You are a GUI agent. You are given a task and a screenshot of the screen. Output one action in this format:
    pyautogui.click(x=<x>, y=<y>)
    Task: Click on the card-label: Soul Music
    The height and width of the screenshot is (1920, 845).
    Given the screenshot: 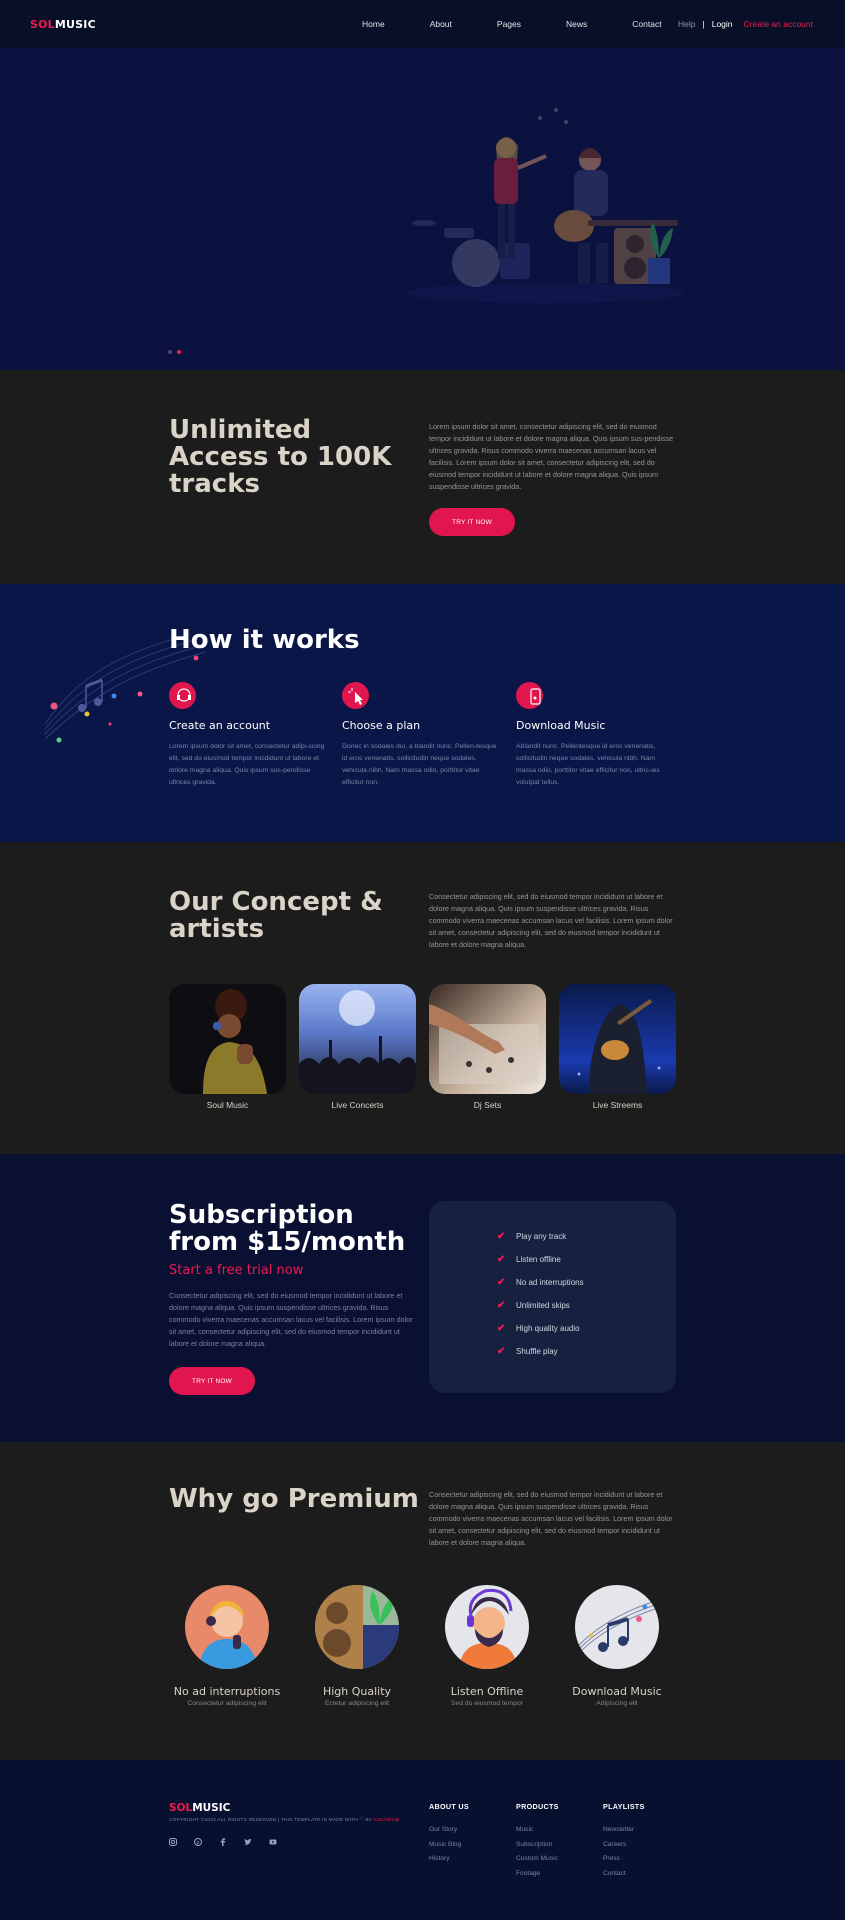 What is the action you would take?
    pyautogui.click(x=227, y=1105)
    